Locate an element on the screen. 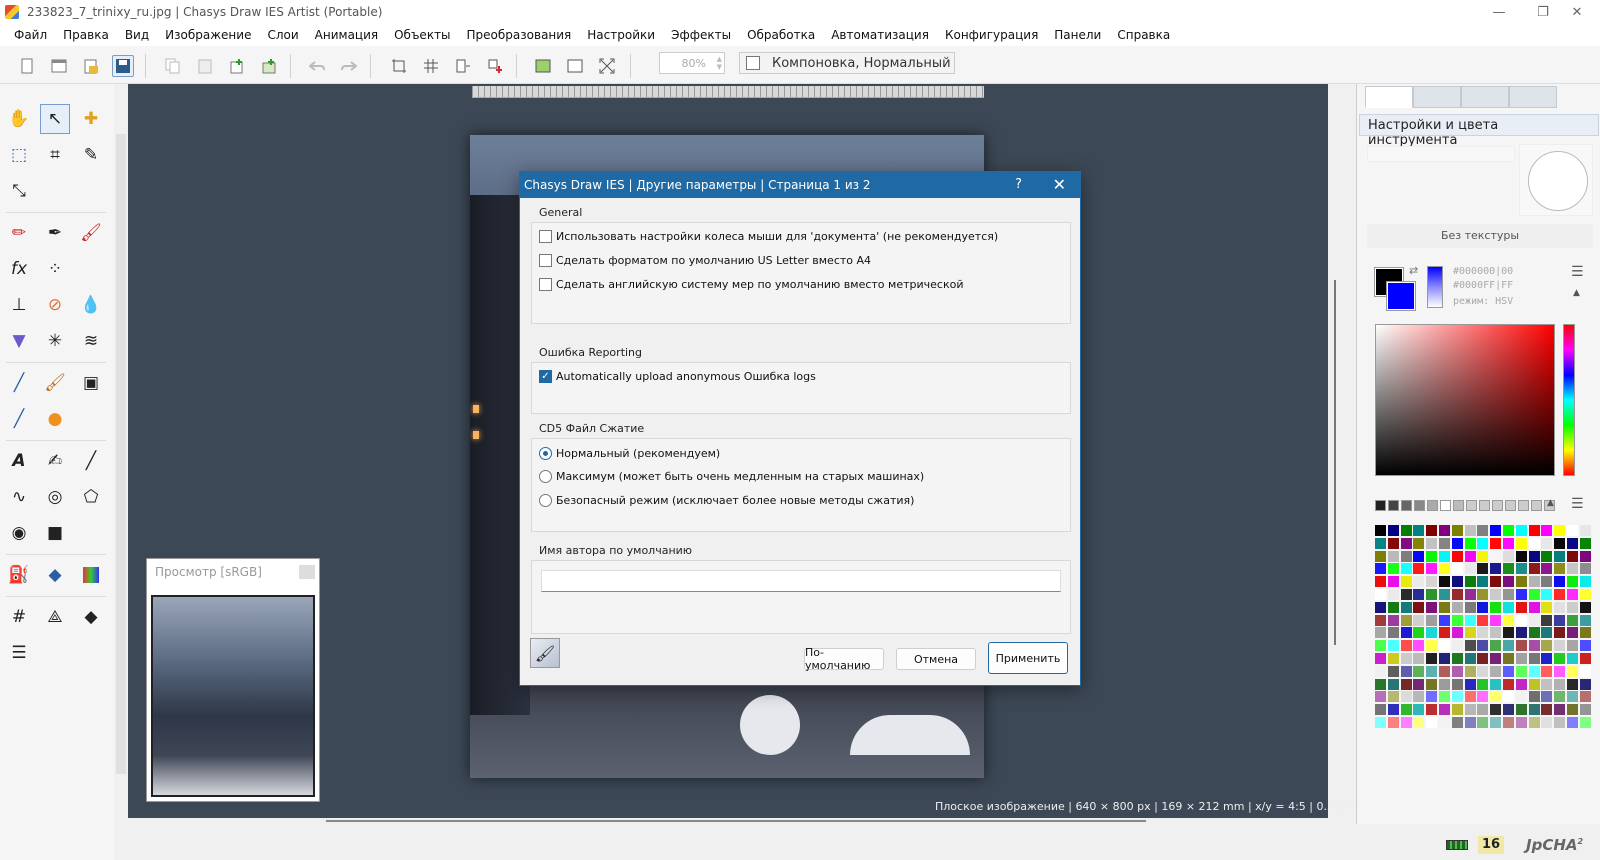 The width and height of the screenshot is (1600, 860). curve-tool-icon: ∿ is located at coordinates (19, 497).